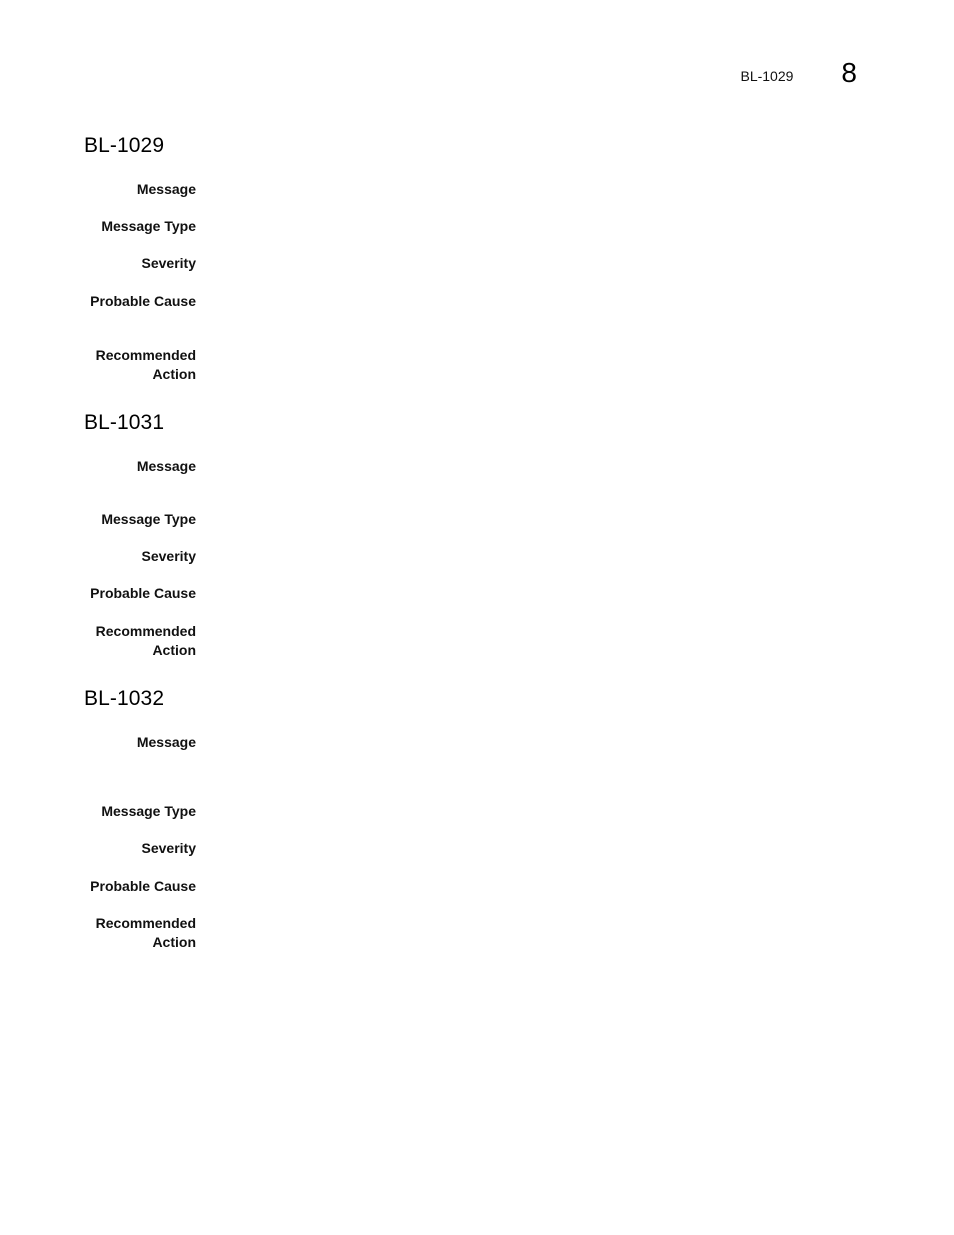  Describe the element at coordinates (849, 72) in the screenshot. I see `chapter-number: 8` at that location.